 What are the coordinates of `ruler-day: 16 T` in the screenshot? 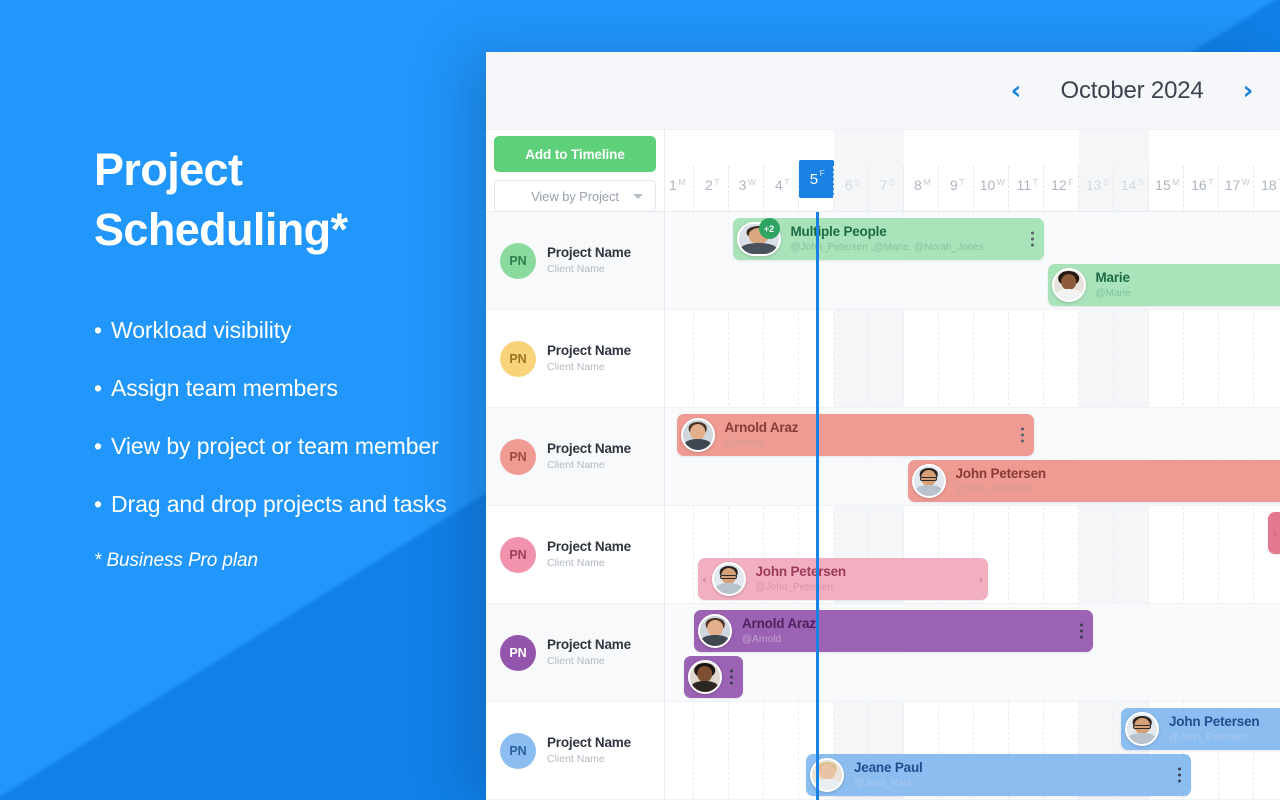 It's located at (1201, 170).